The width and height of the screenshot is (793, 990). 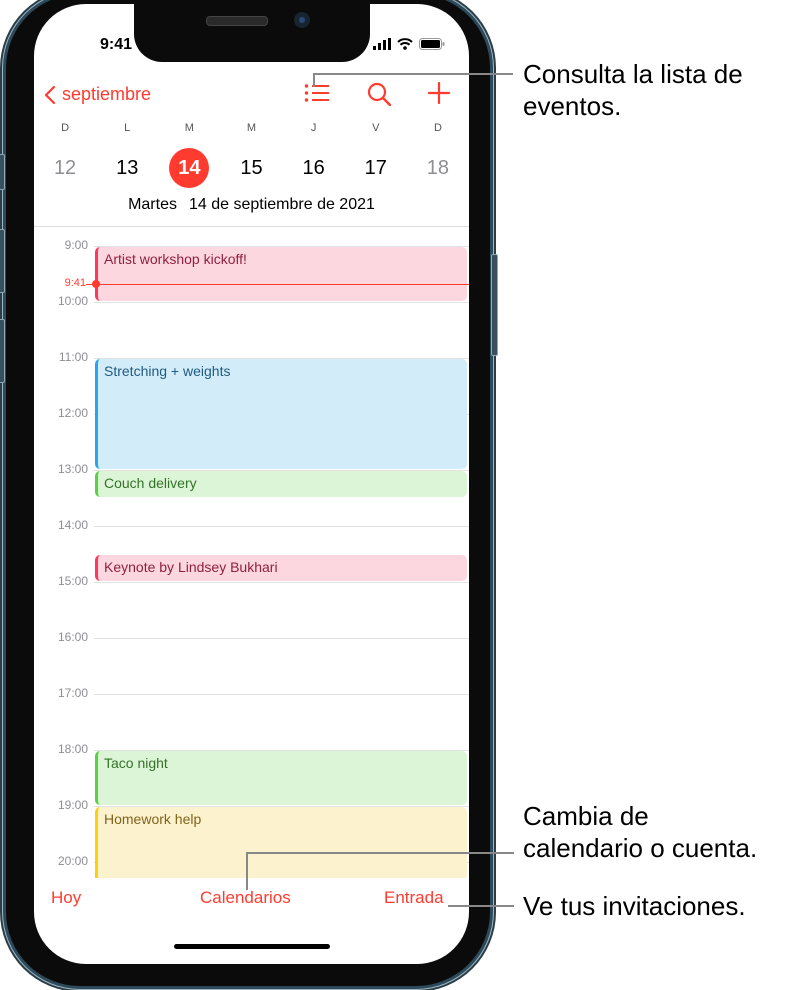 What do you see at coordinates (572, 106) in the screenshot?
I see `callout-text: eventos.` at bounding box center [572, 106].